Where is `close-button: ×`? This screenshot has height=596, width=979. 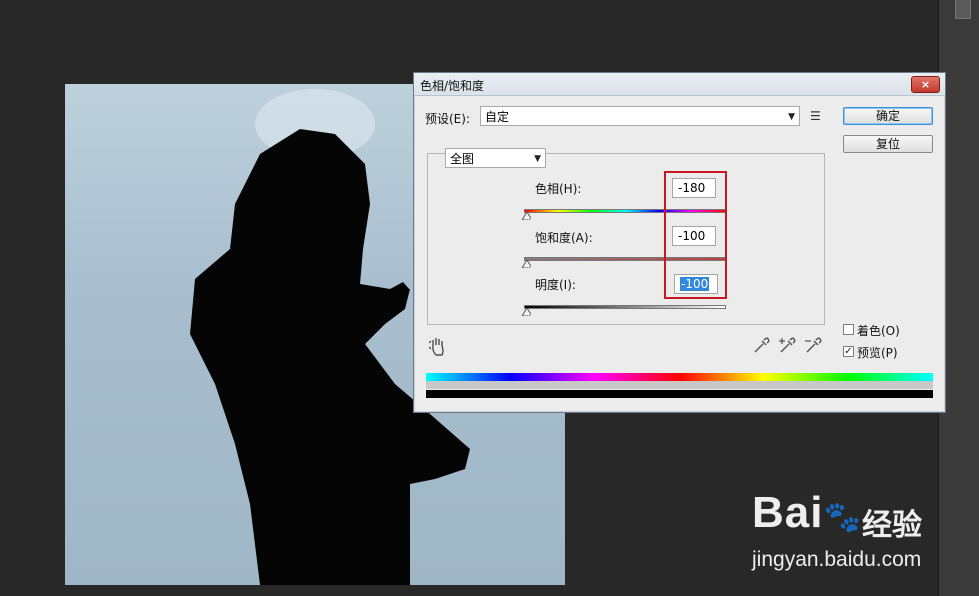 close-button: × is located at coordinates (925, 84).